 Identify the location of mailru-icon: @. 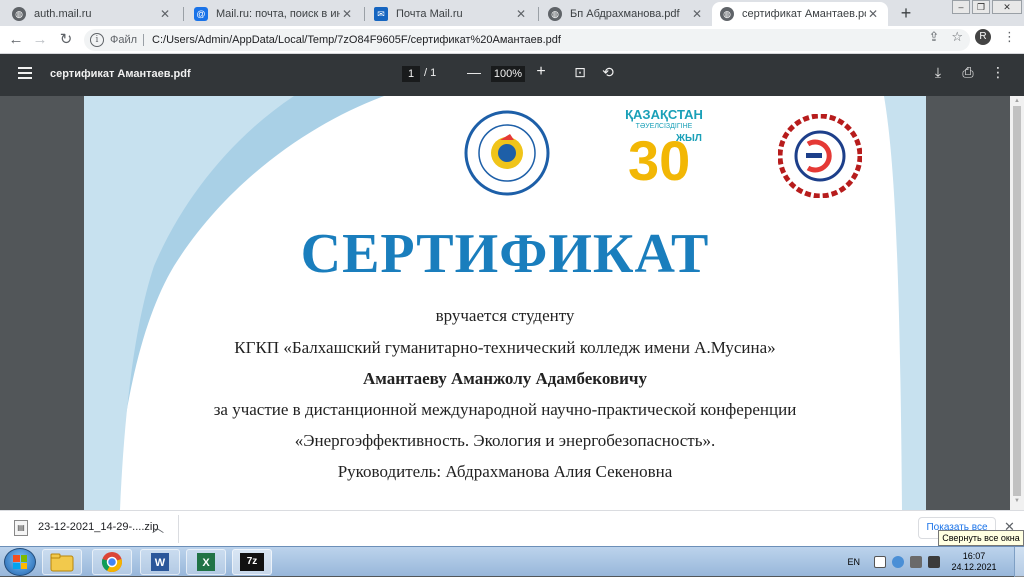
(201, 14).